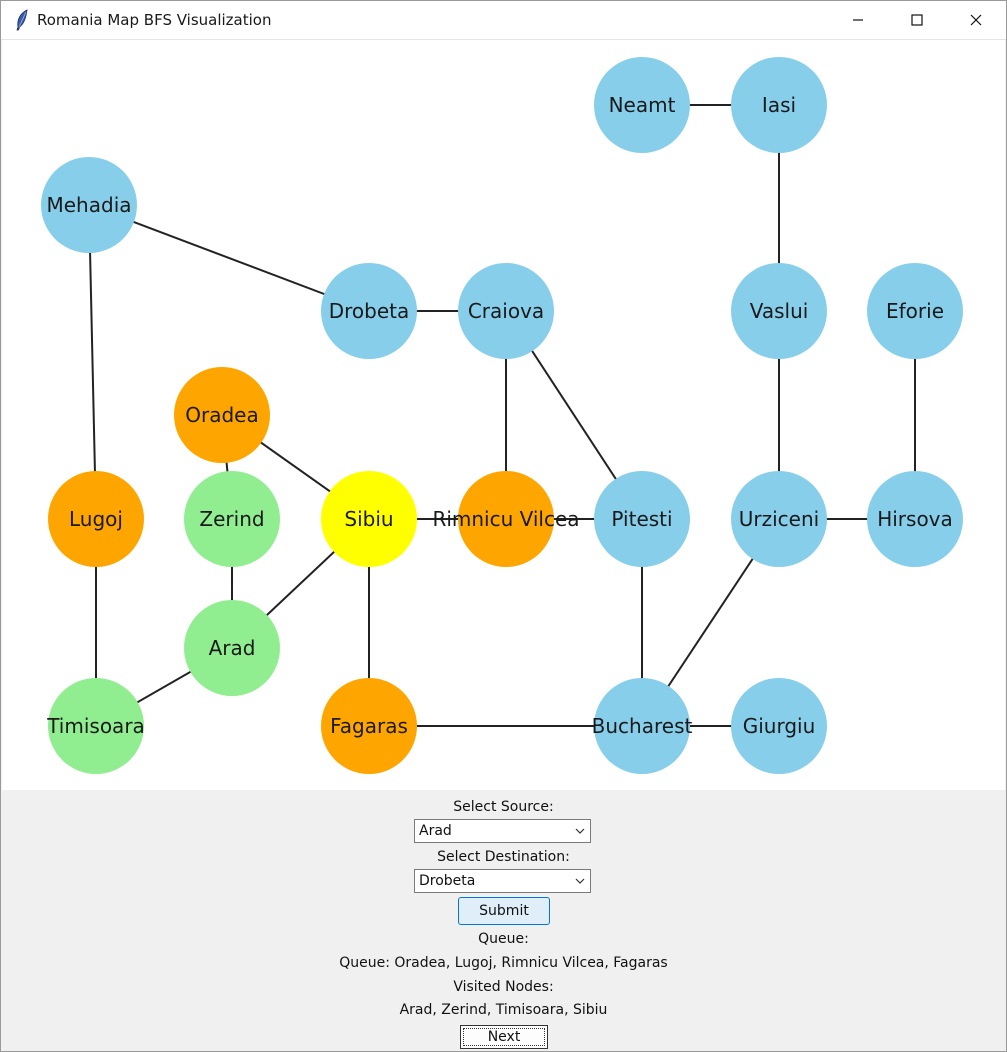 This screenshot has width=1007, height=1052. Describe the element at coordinates (502, 831) in the screenshot. I see `source-select: Arad` at that location.